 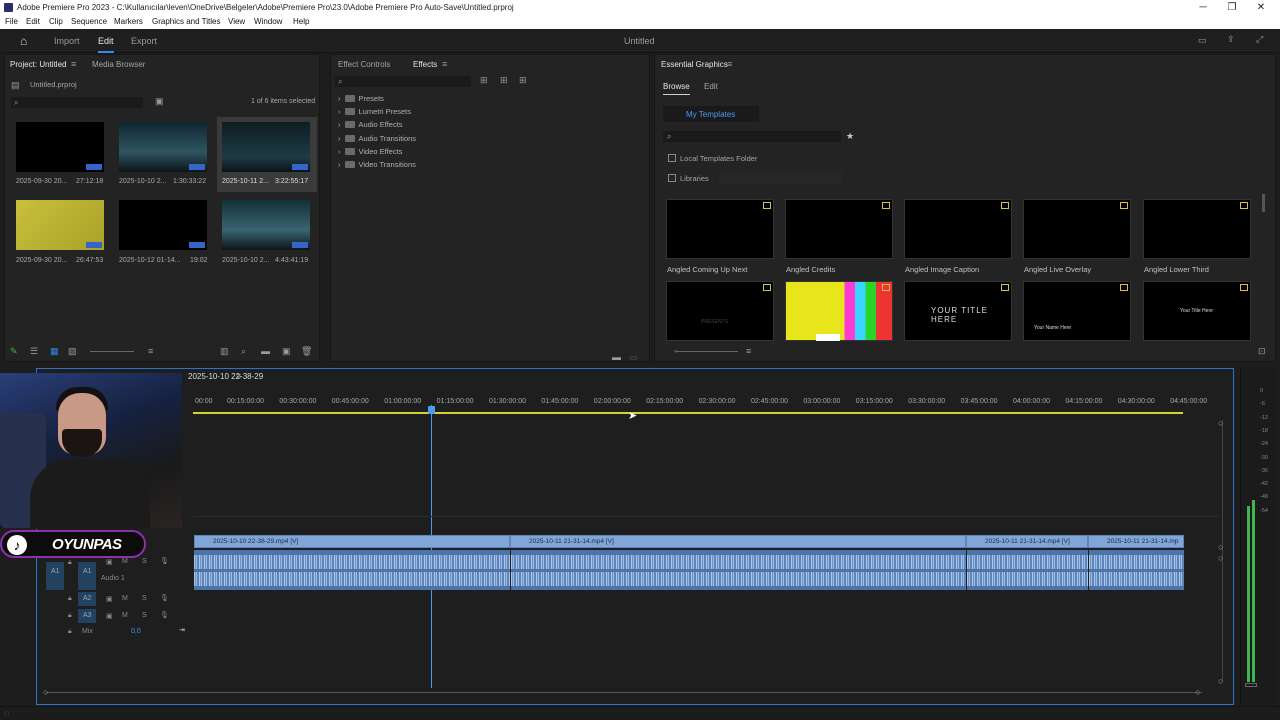 I want to click on libraries-checkbox, so click(x=672, y=178).